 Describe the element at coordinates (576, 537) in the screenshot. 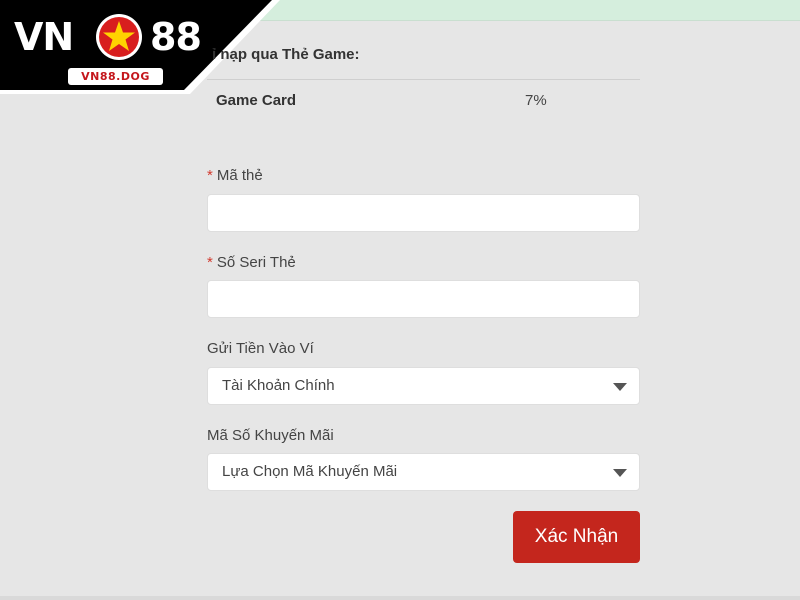

I see `submit-button: Xác Nhận` at that location.